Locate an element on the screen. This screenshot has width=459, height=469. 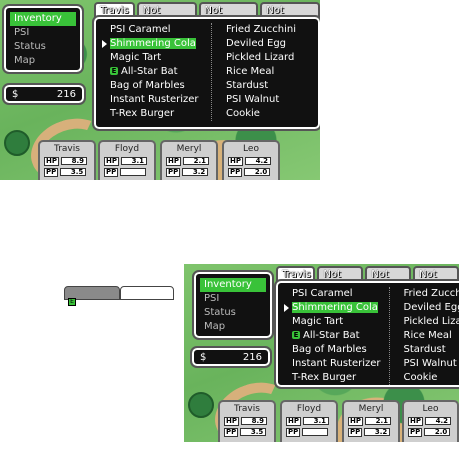
tab-fragment-light is located at coordinates (147, 293).